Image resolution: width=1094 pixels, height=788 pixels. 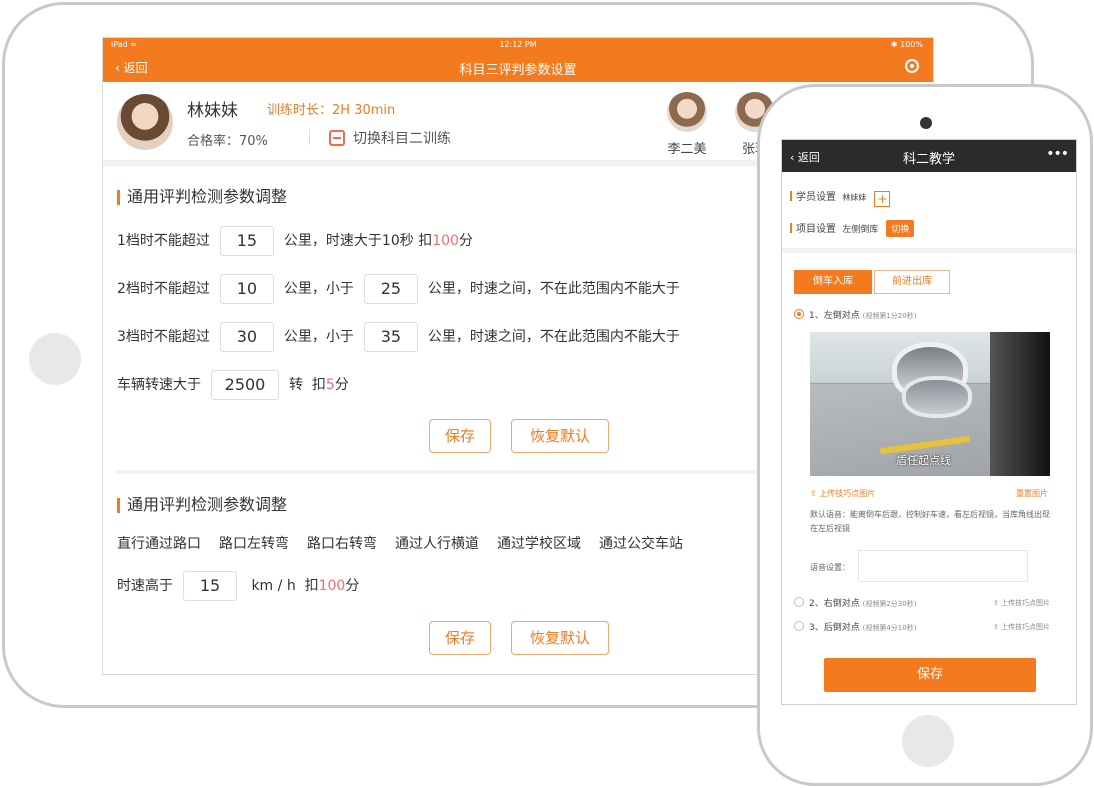 I want to click on status-bar: iPad ≈ 12:12 PM ✱ 100%, so click(x=518, y=45).